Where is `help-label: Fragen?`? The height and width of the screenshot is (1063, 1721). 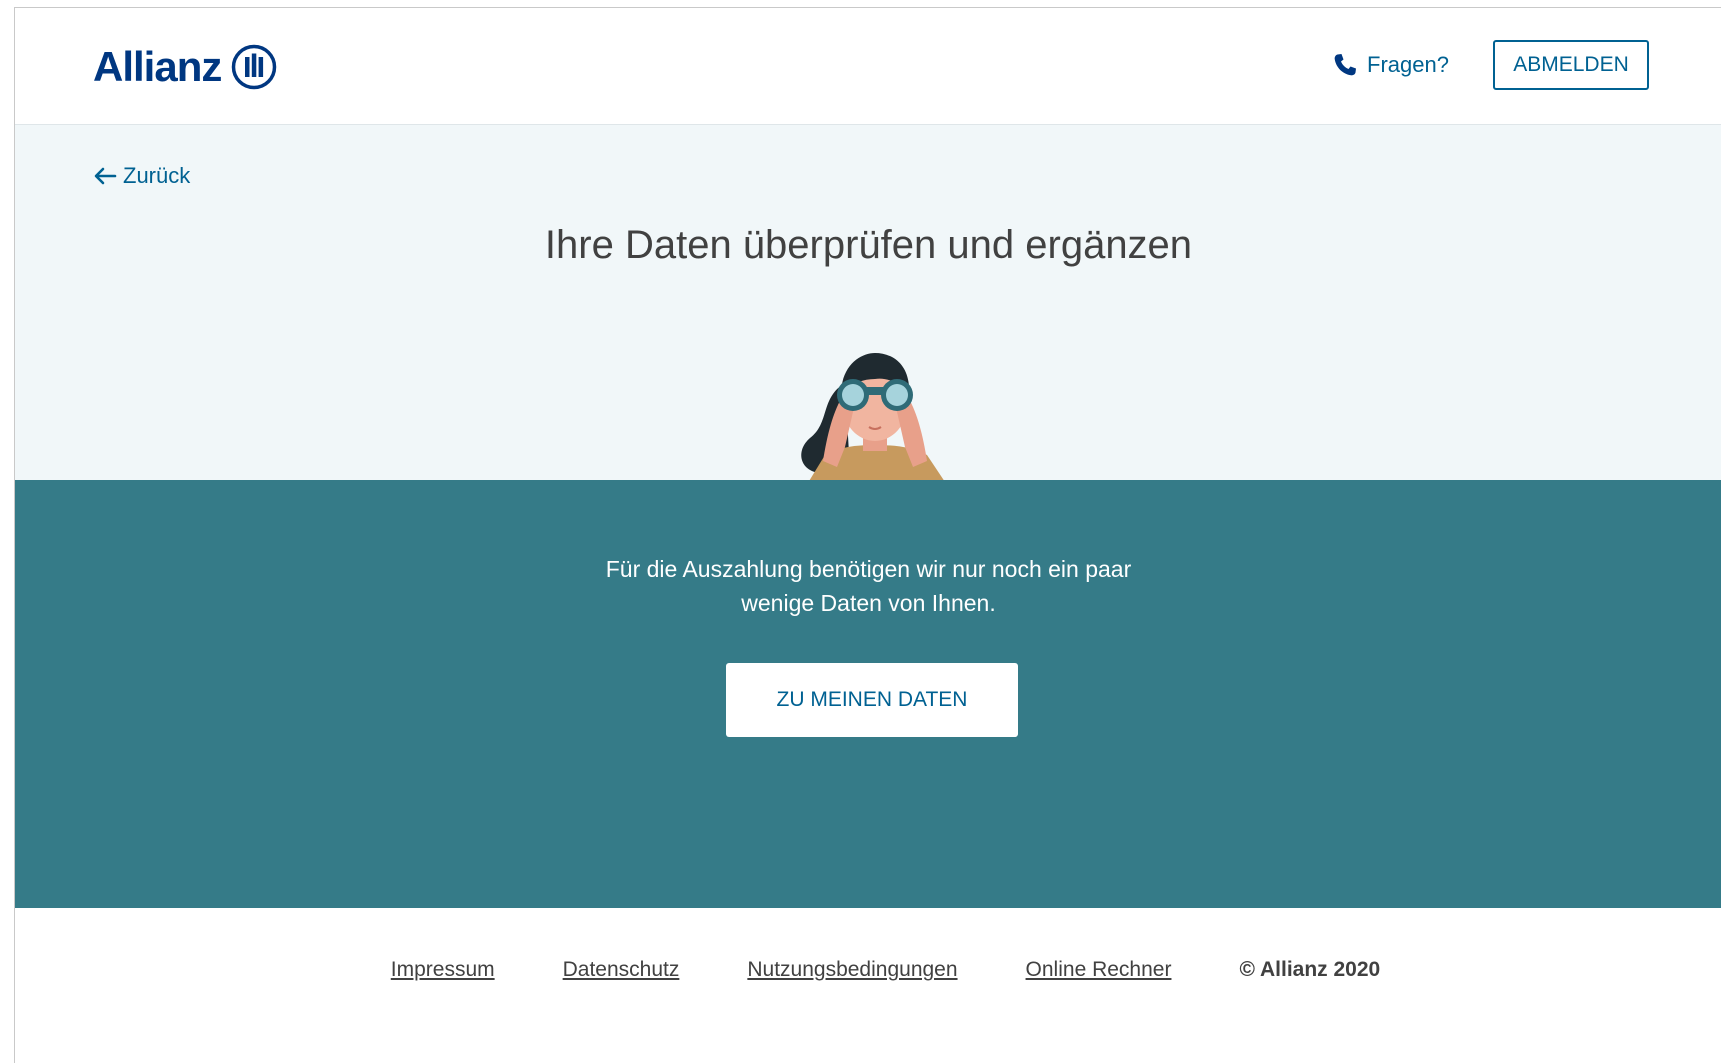 help-label: Fragen? is located at coordinates (1408, 64).